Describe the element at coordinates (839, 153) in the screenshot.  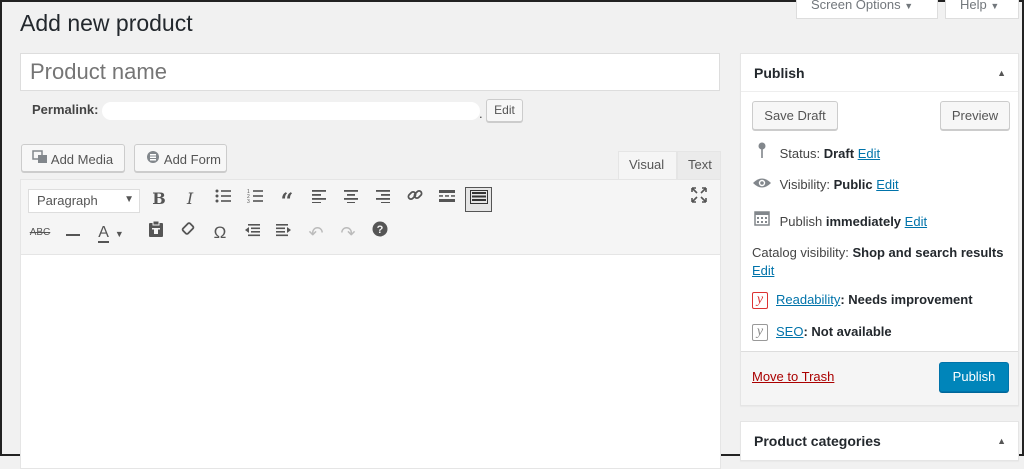
I see `status-value: Draft` at that location.